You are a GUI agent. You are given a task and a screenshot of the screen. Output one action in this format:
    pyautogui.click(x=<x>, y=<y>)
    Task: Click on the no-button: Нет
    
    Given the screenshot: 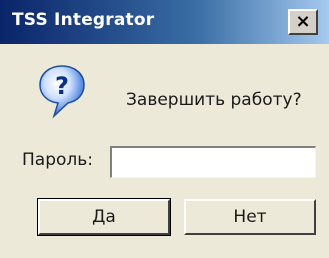 What is the action you would take?
    pyautogui.click(x=250, y=217)
    